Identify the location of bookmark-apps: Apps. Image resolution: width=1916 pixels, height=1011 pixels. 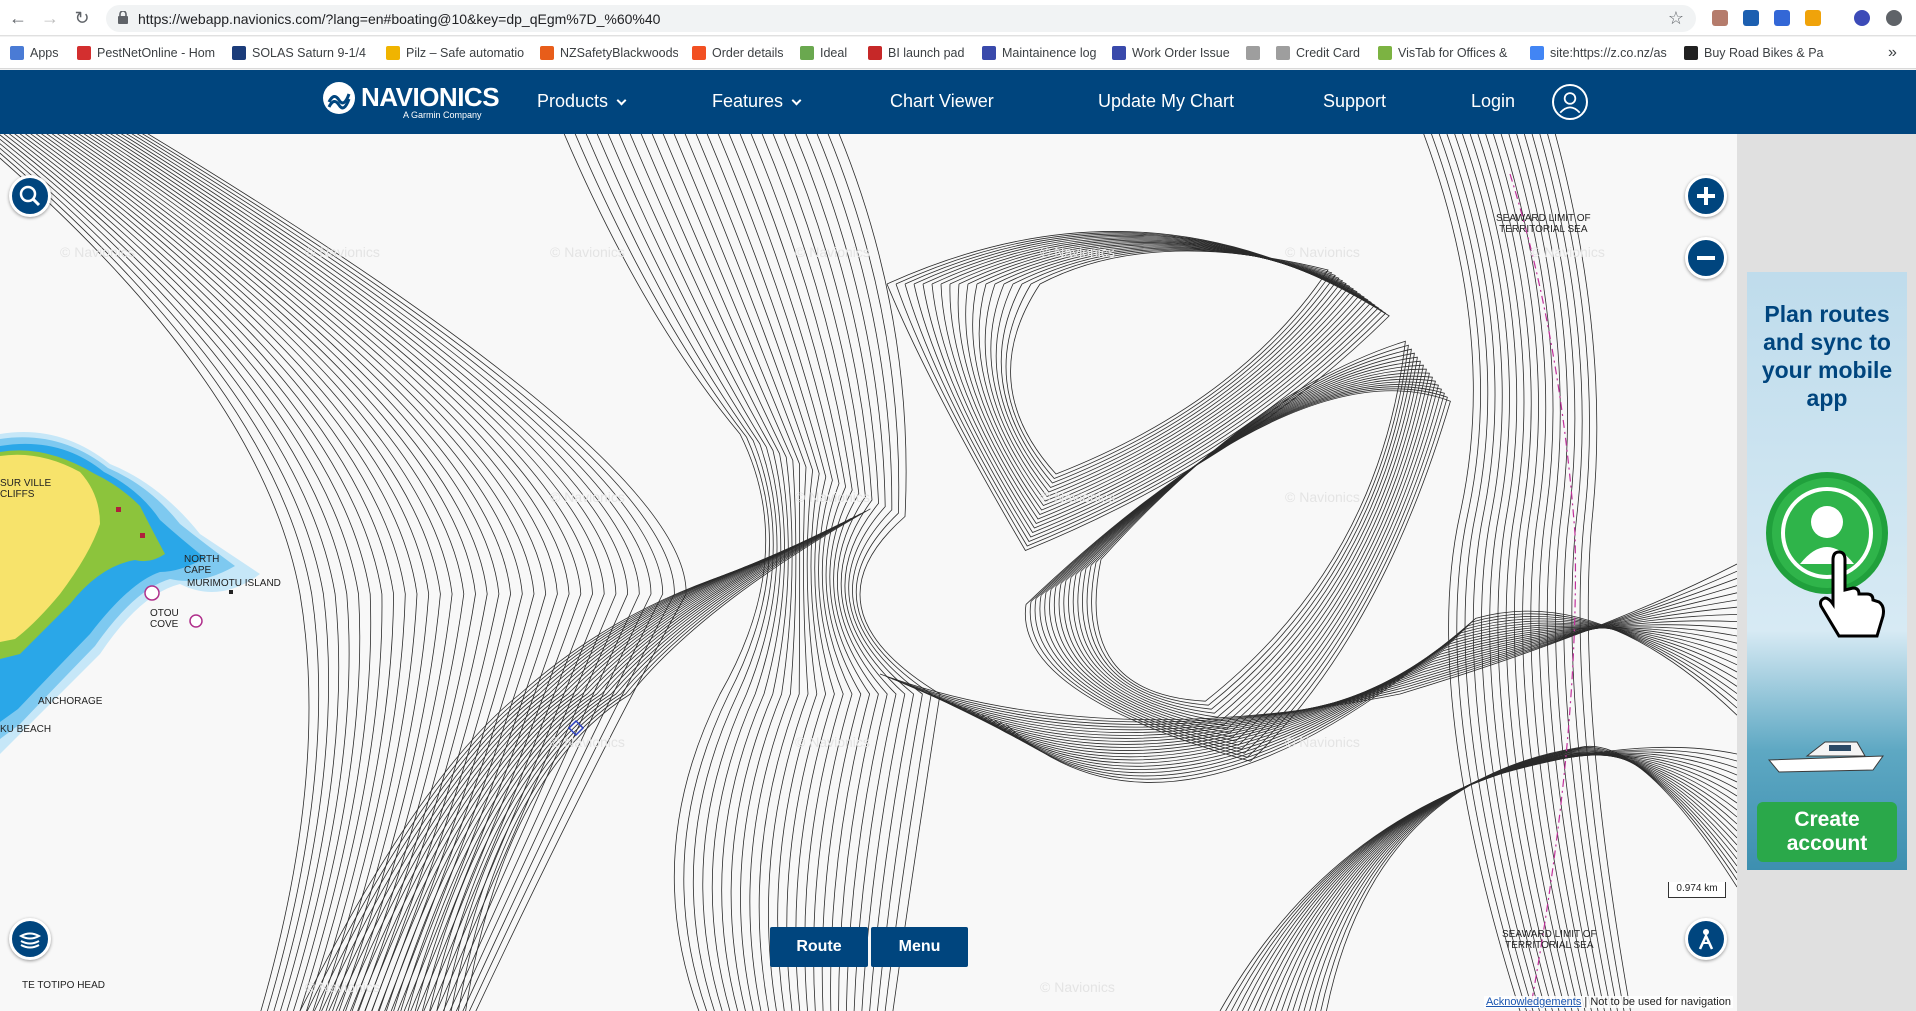
(39, 53).